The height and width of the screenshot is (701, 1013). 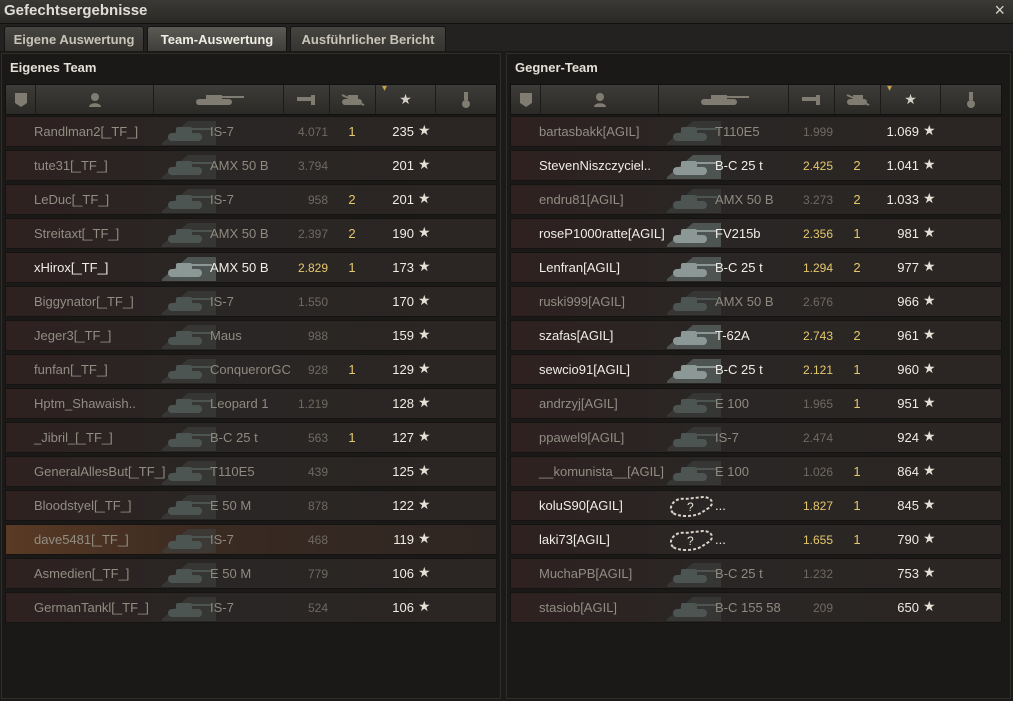 I want to click on player-name: Asmedien[_TF_], so click(x=82, y=573).